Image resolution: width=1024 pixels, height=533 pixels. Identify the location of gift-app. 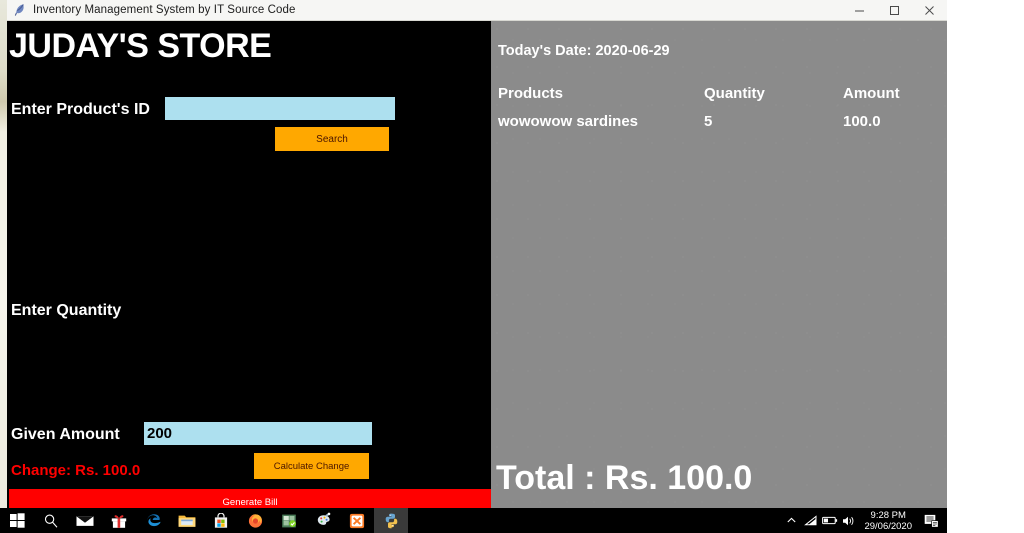
(119, 520).